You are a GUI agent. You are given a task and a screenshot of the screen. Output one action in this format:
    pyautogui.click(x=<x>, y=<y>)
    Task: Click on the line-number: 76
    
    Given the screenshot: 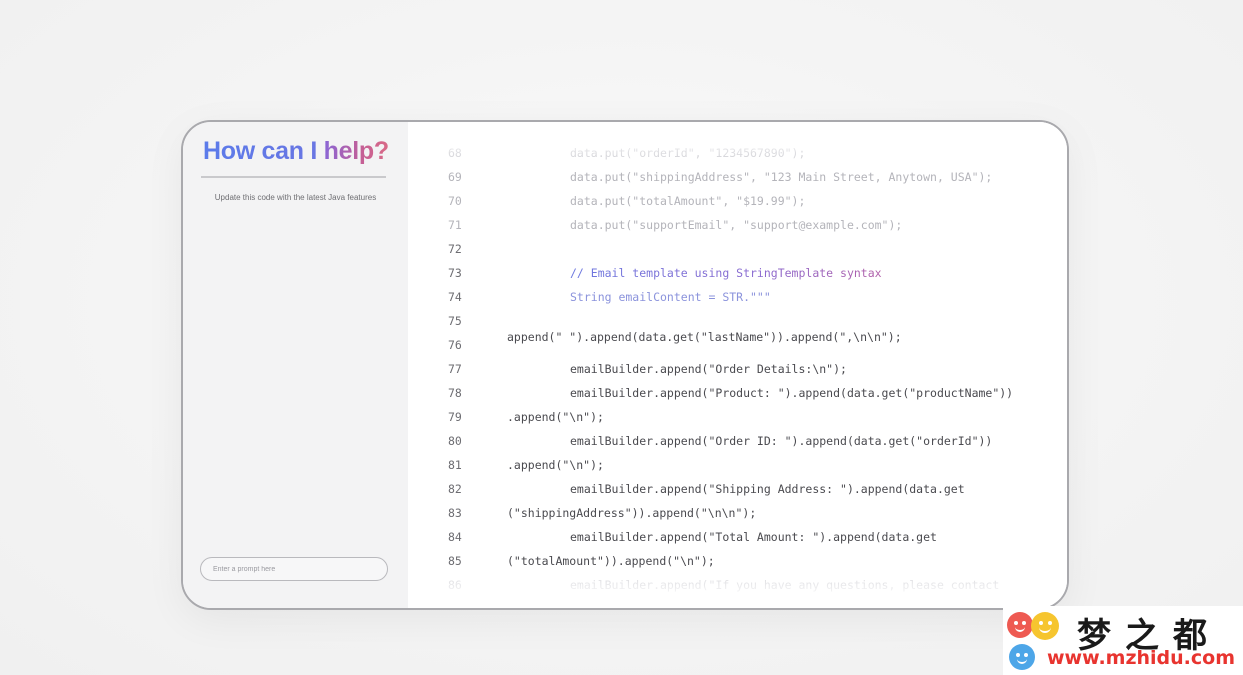 What is the action you would take?
    pyautogui.click(x=455, y=345)
    